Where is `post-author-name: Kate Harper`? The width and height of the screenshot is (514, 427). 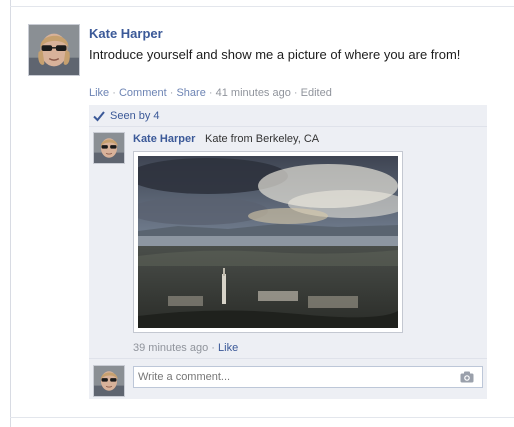 post-author-name: Kate Harper is located at coordinates (126, 33).